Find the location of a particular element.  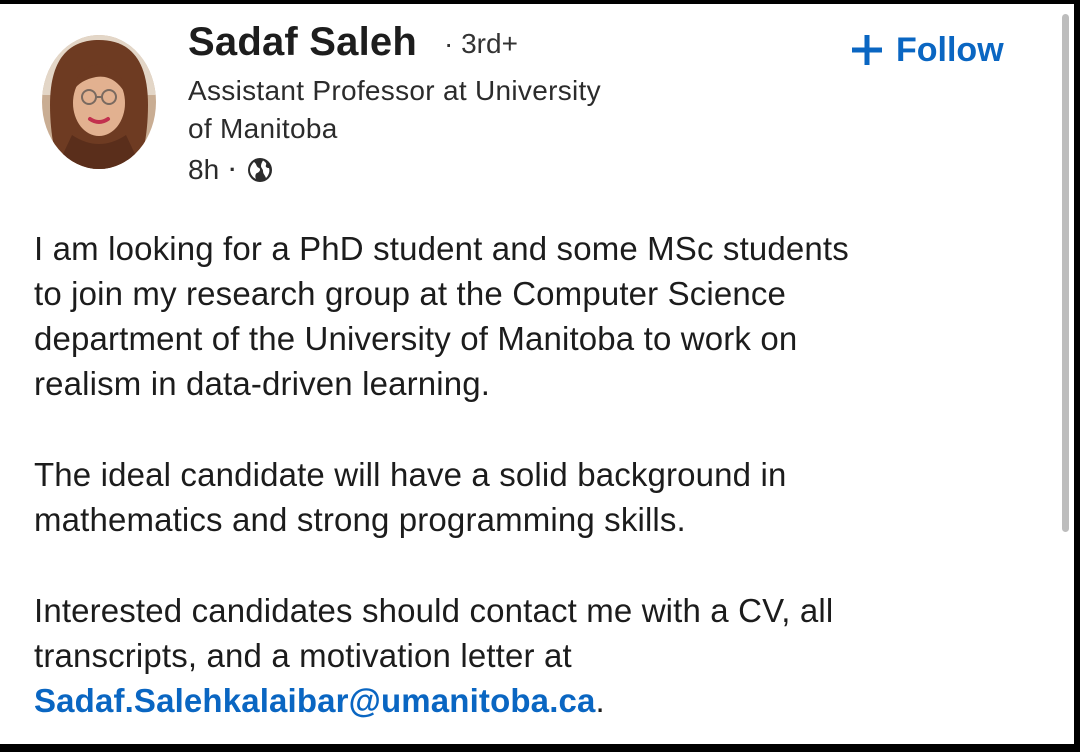

plus-icon is located at coordinates (867, 50).